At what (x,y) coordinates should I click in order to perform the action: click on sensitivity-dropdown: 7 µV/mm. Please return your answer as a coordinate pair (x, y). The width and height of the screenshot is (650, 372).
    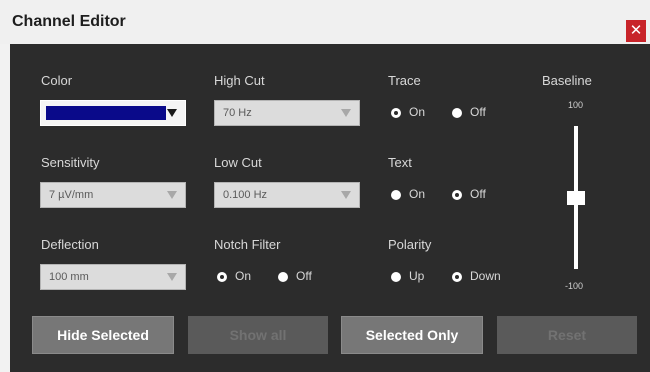
    Looking at the image, I should click on (113, 195).